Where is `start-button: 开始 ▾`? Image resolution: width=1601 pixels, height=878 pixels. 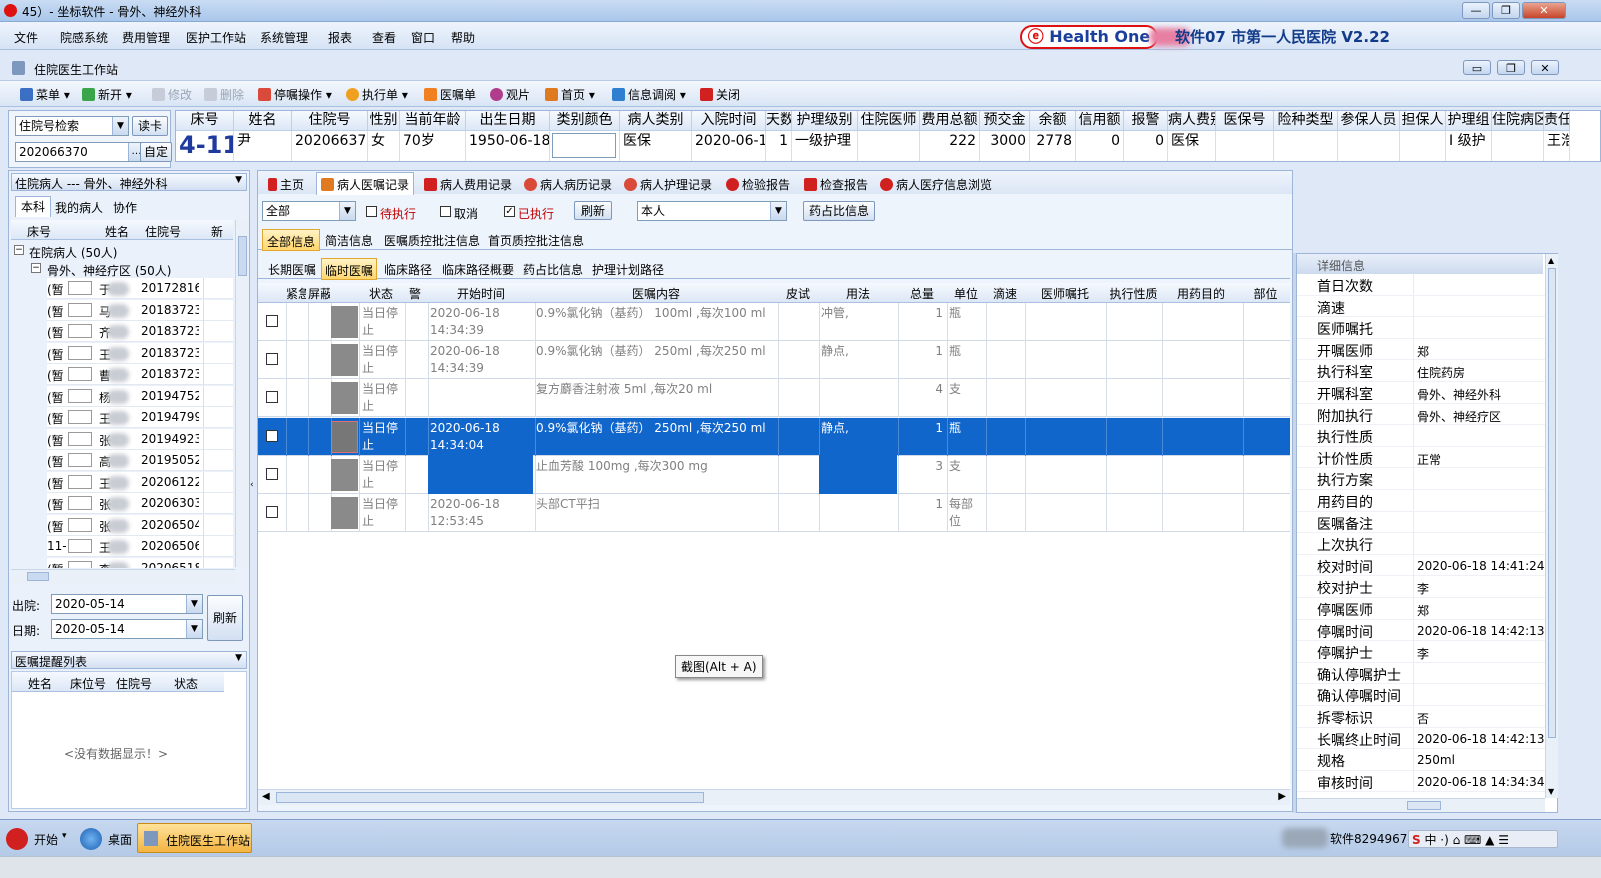
start-button: 开始 ▾ is located at coordinates (39, 839).